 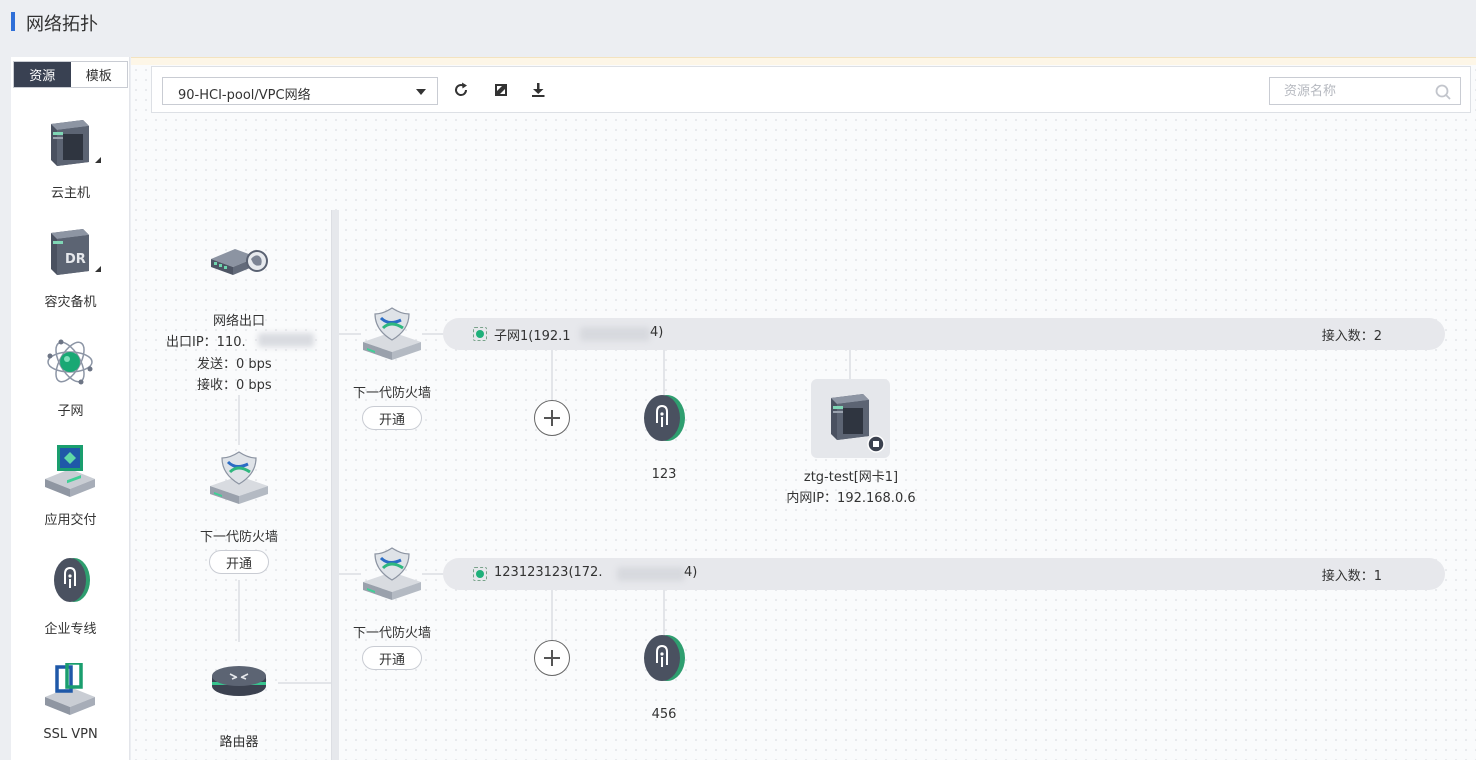 I want to click on subnet-access-count: 接入数：2, so click(x=1351, y=336).